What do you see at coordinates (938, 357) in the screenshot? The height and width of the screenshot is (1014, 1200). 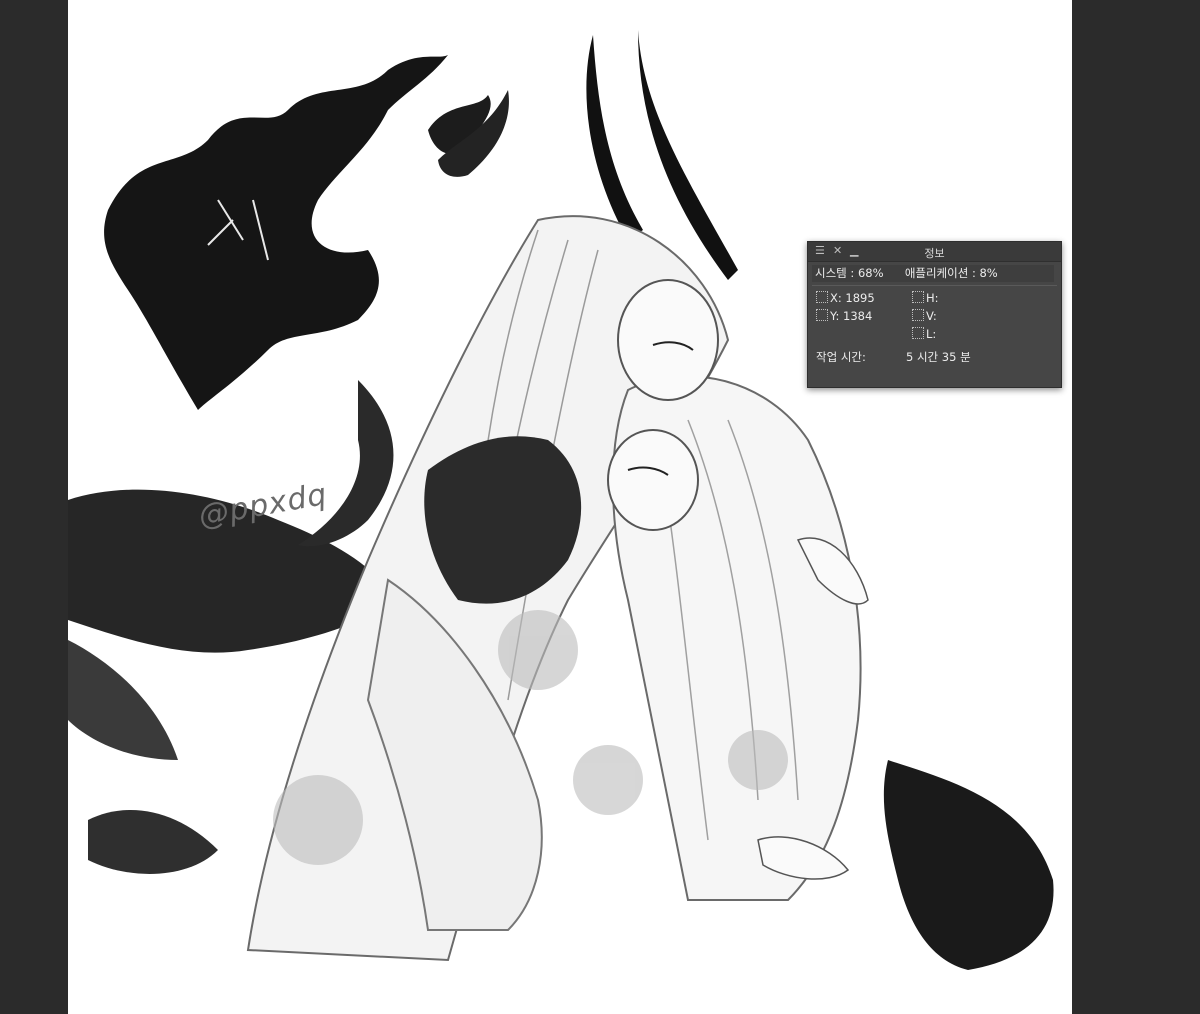 I see `work-time-value: 5 시간 35 분` at bounding box center [938, 357].